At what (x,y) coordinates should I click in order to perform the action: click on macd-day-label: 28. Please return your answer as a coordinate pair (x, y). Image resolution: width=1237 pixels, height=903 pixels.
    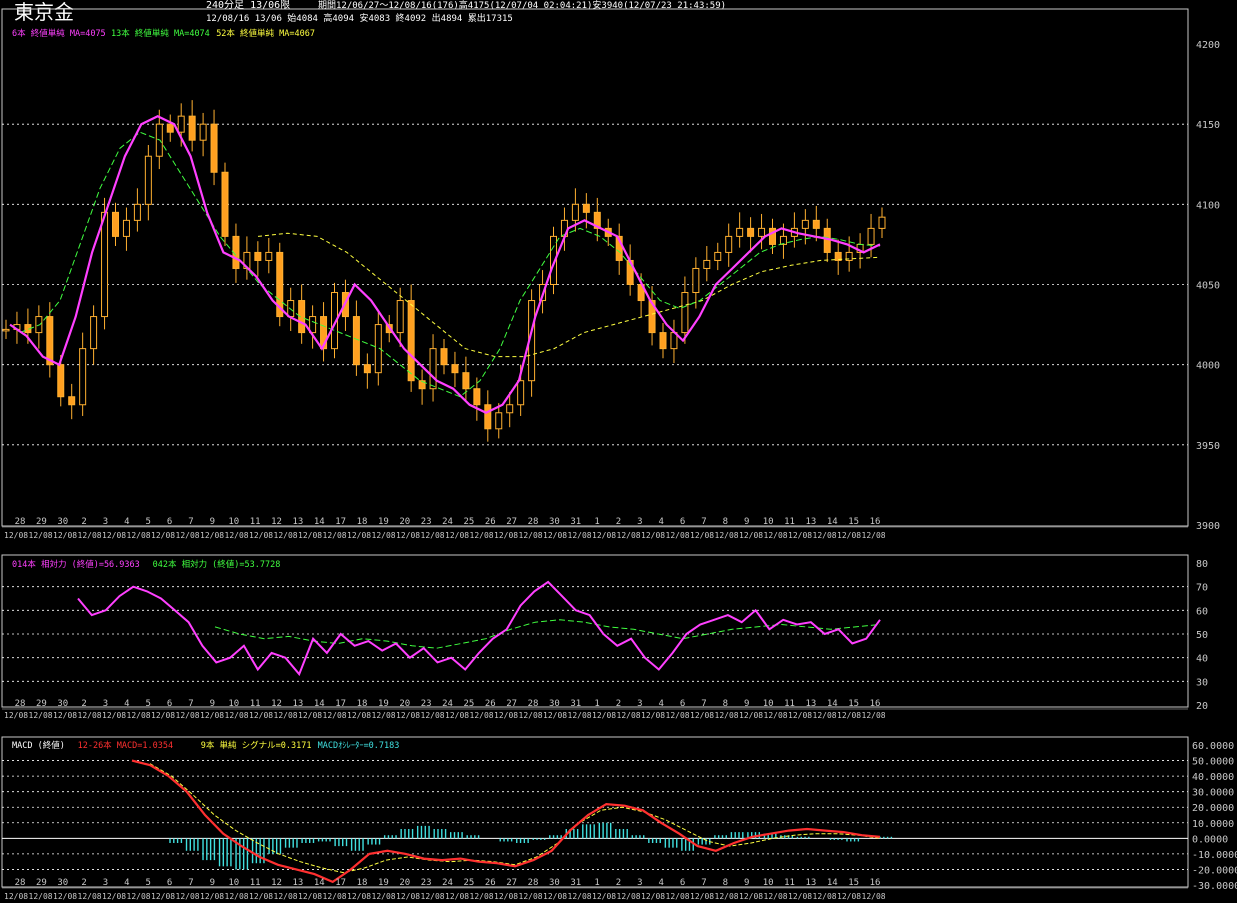
    Looking at the image, I should click on (20, 883).